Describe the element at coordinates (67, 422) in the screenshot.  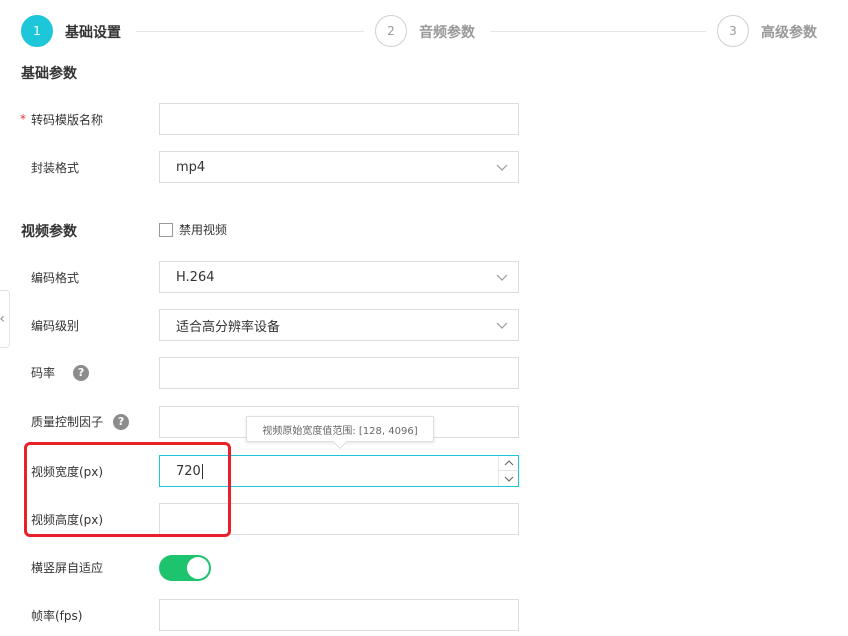
I see `crf-label-text: 质量控制因子` at that location.